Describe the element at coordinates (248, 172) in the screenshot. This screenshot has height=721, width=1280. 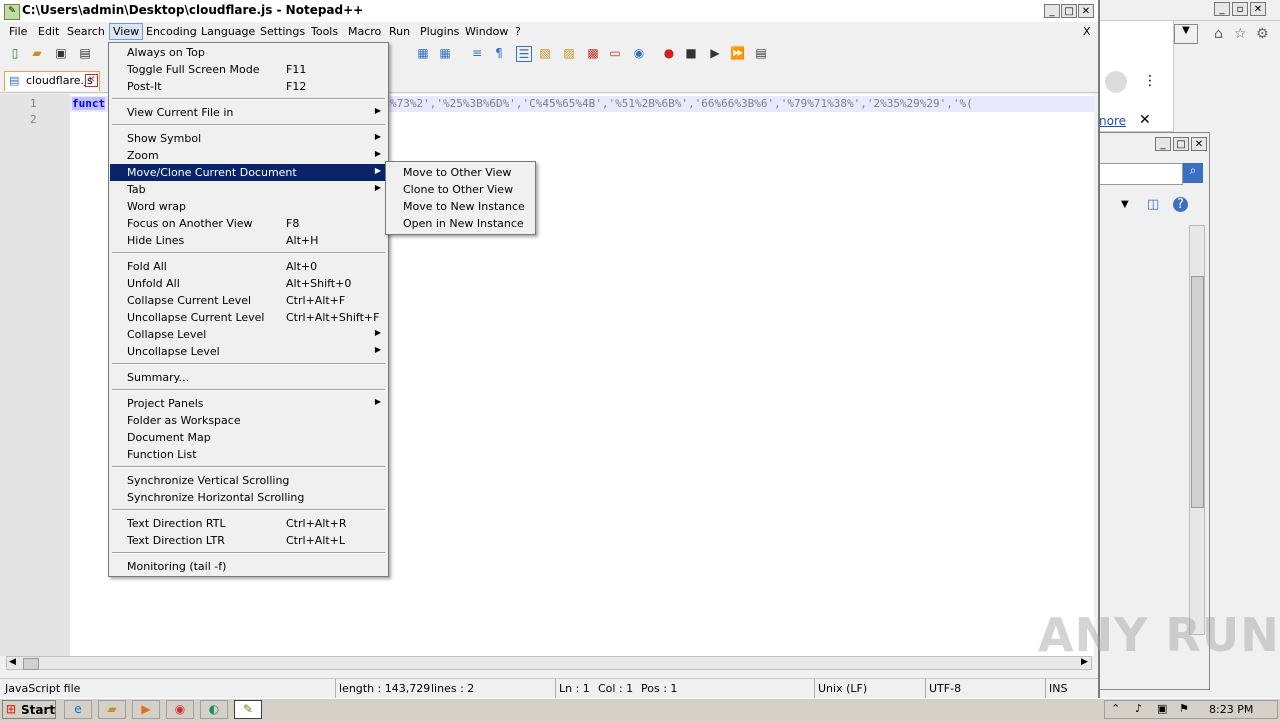
I see `menu-item-move-clone-document: Move/Clone Current Document ▶` at that location.